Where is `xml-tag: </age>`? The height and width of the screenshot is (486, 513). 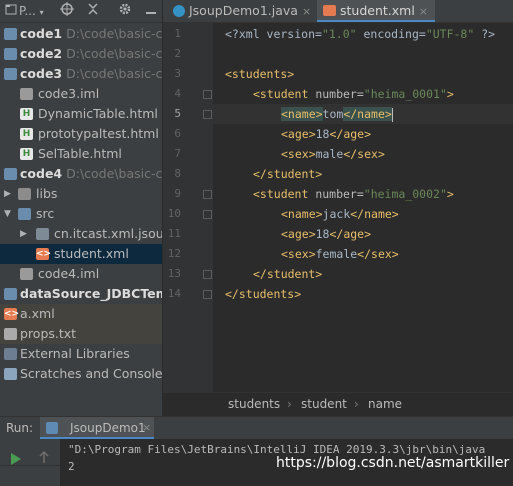 xml-tag: </age> is located at coordinates (350, 234).